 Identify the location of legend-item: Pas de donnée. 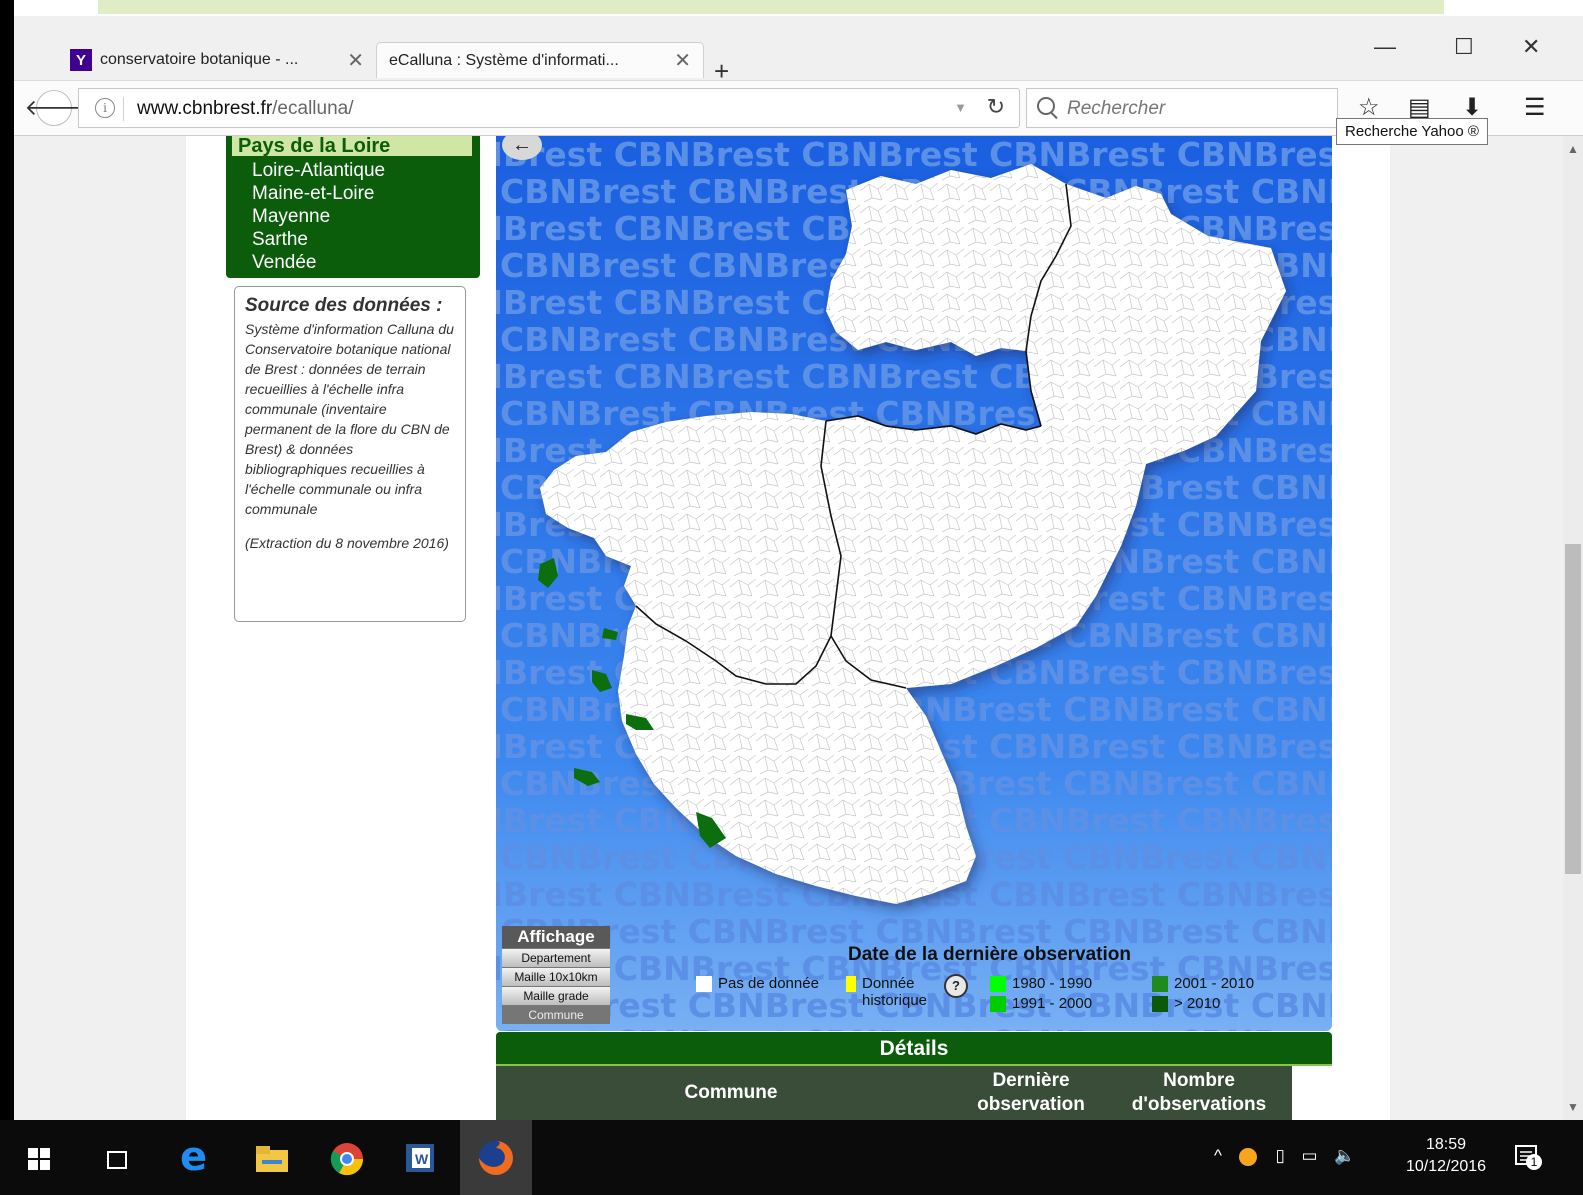
(757, 983).